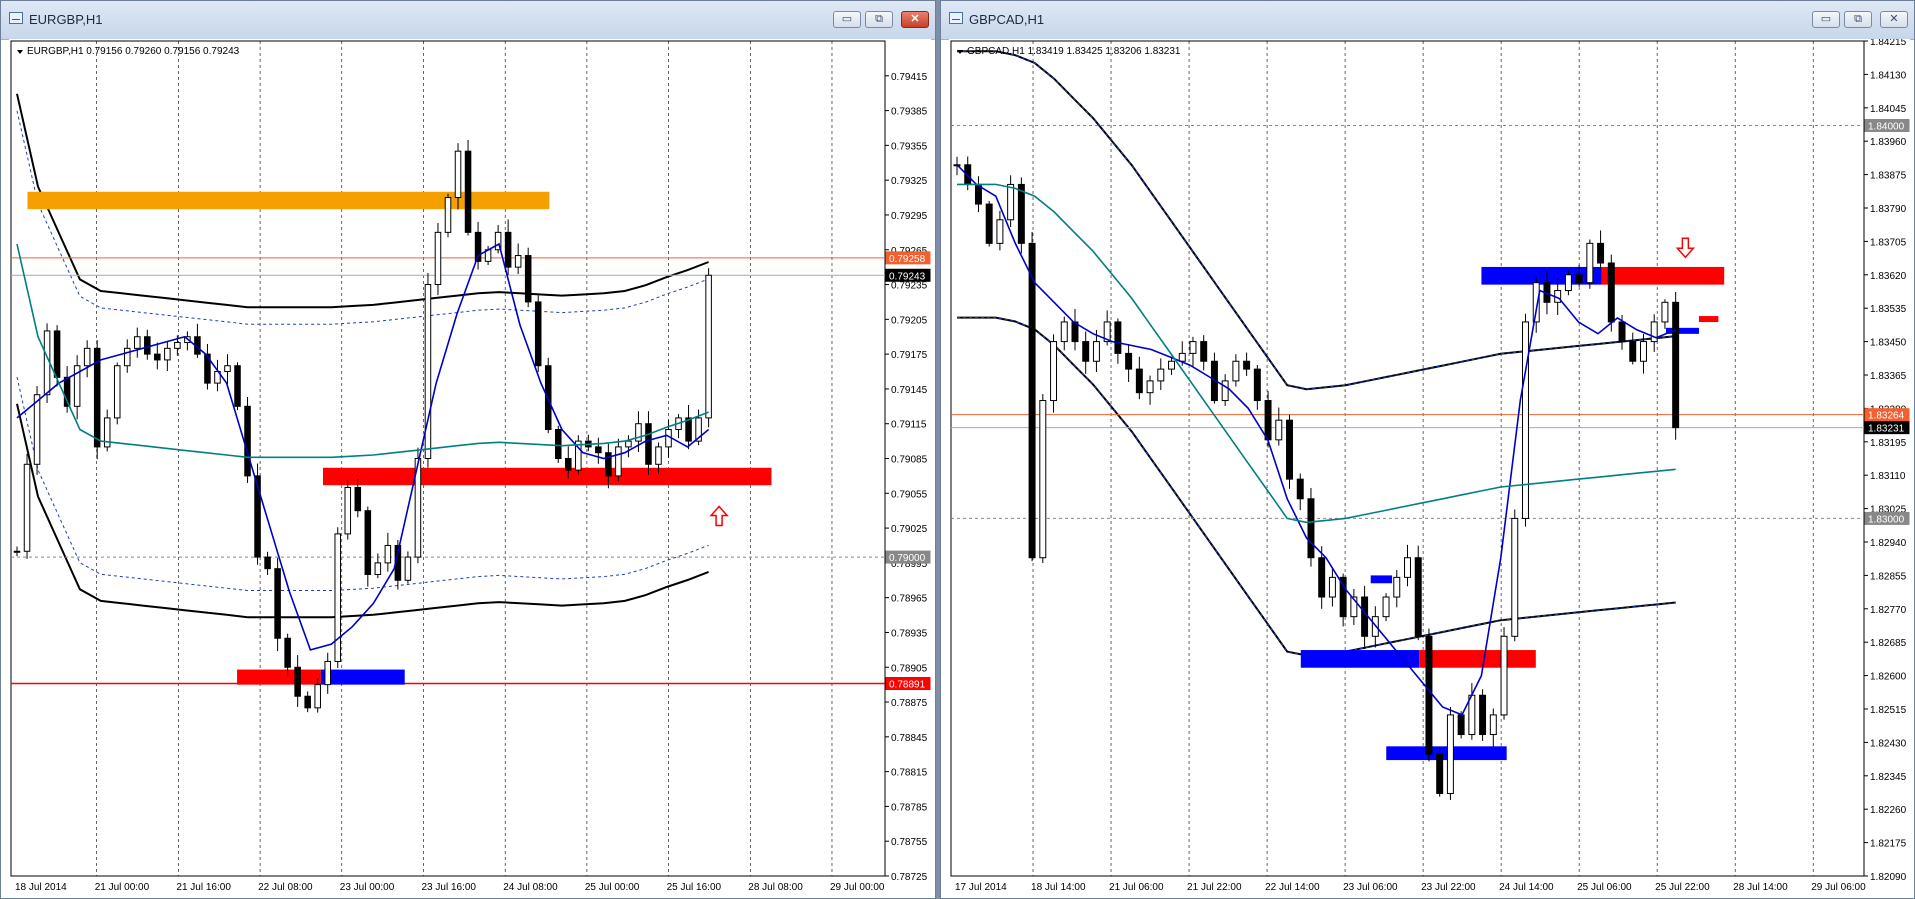 This screenshot has width=1915, height=899. I want to click on window-title: EURGBP,H1, so click(66, 19).